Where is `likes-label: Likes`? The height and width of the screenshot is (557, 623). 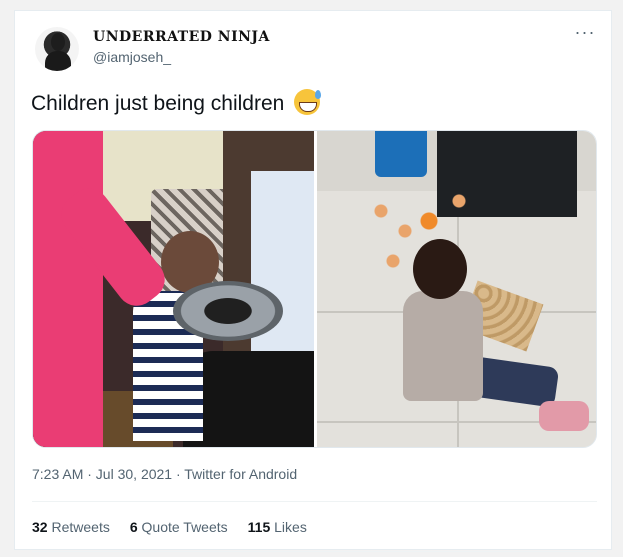 likes-label: Likes is located at coordinates (290, 527).